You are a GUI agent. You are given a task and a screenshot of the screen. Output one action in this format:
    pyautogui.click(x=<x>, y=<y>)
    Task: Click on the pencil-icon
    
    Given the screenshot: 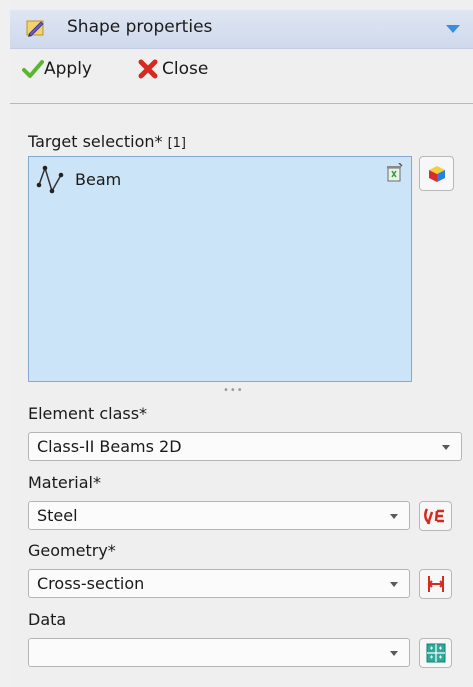 What is the action you would take?
    pyautogui.click(x=35, y=28)
    